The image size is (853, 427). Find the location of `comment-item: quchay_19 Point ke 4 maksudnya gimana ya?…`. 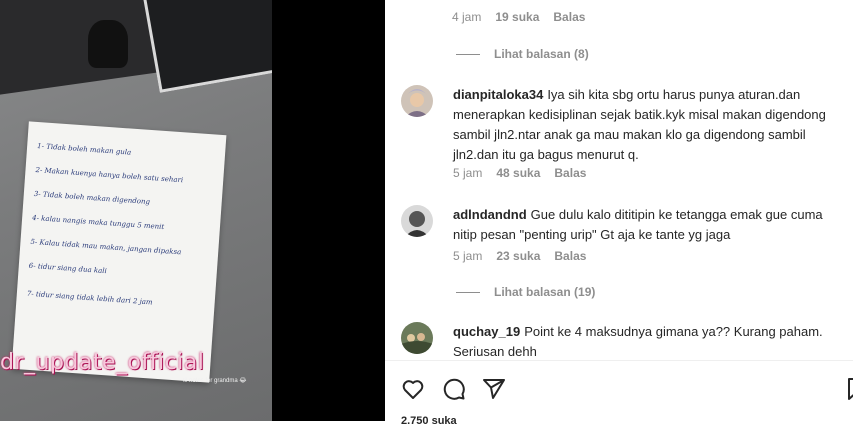

comment-item: quchay_19 Point ke 4 maksudnya gimana ya?… is located at coordinates (621, 342).